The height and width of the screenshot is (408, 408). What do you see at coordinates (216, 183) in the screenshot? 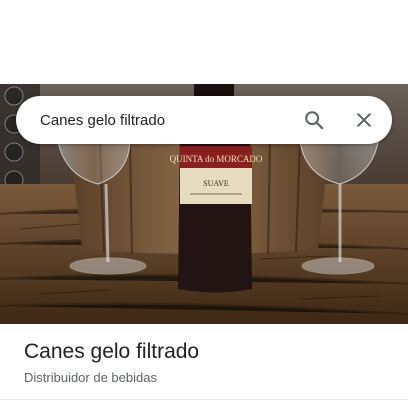
I see `bottle-type-label: SUAVE` at bounding box center [216, 183].